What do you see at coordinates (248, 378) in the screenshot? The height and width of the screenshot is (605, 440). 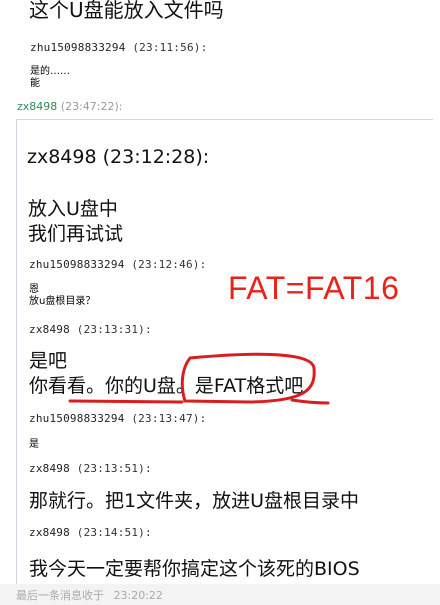 I see `circle-stroke` at bounding box center [248, 378].